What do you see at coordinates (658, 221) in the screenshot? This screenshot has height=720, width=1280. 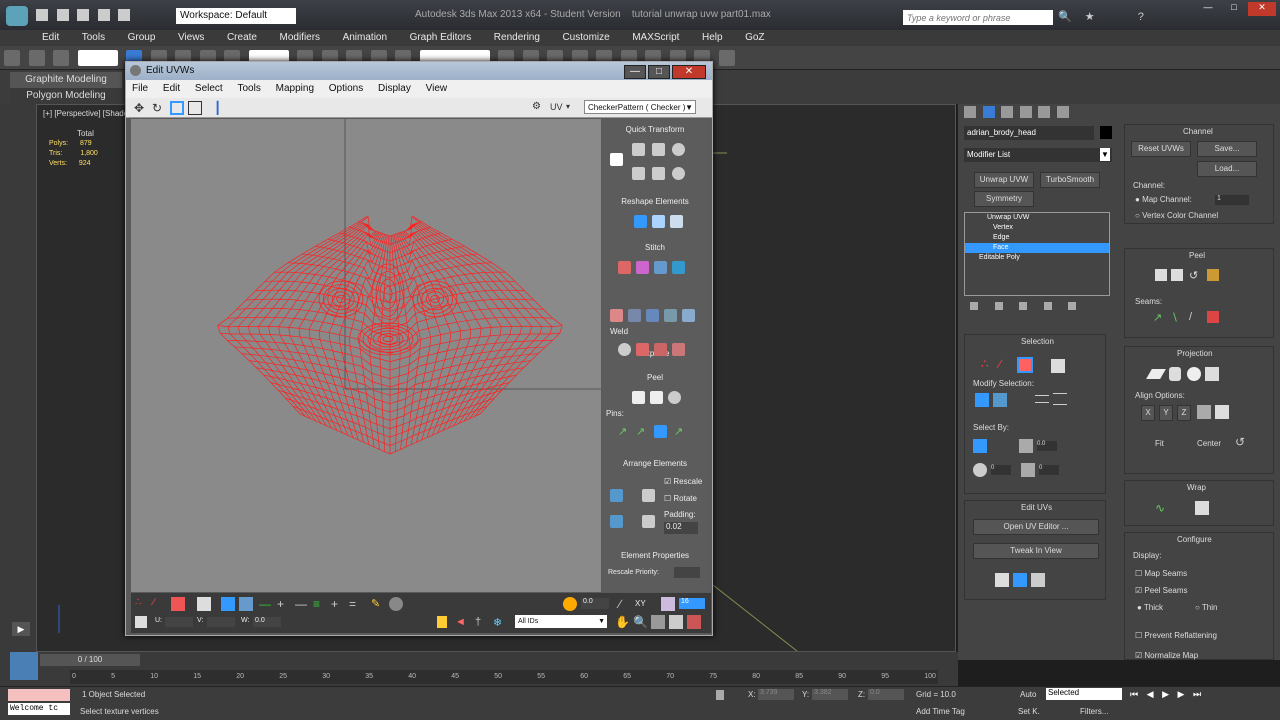 I see `relax-icon` at bounding box center [658, 221].